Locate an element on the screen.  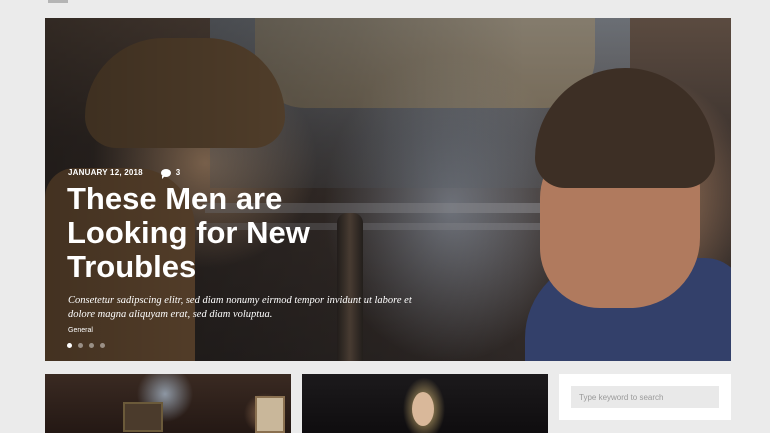
post-meta: JANUARY 12, 2018 3 is located at coordinates (124, 173).